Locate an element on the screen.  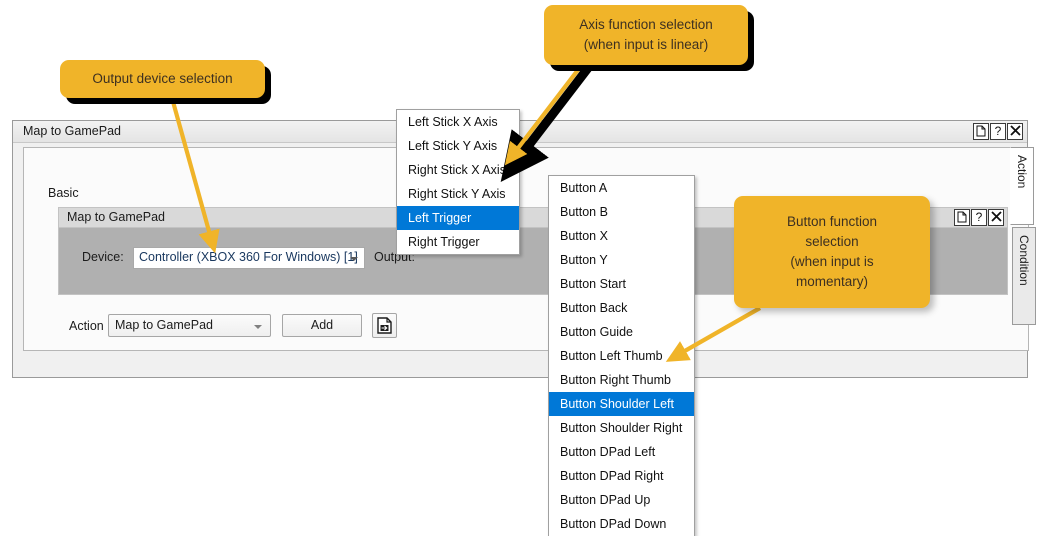
dropdown-item: Button DPad Left is located at coordinates (621, 452).